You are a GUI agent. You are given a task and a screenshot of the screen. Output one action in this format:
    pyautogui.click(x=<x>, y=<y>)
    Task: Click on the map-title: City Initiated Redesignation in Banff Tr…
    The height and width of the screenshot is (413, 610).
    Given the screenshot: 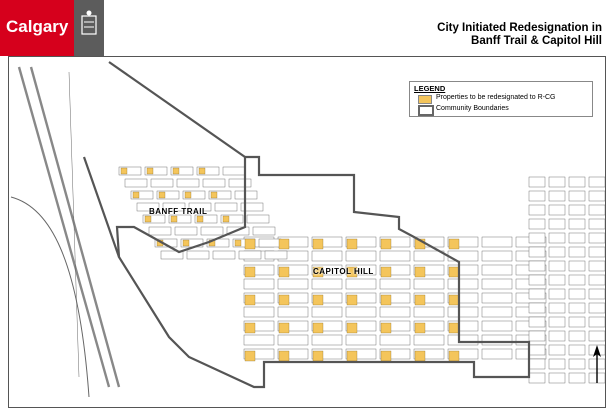 What is the action you would take?
    pyautogui.click(x=472, y=35)
    